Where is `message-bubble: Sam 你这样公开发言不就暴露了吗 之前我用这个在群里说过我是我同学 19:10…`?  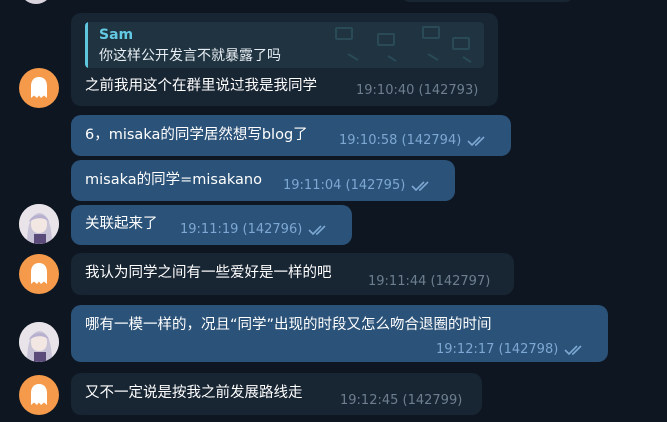 message-bubble: Sam 你这样公开发言不就暴露了吗 之前我用这个在群里说过我是我同学 19:10… is located at coordinates (284, 59).